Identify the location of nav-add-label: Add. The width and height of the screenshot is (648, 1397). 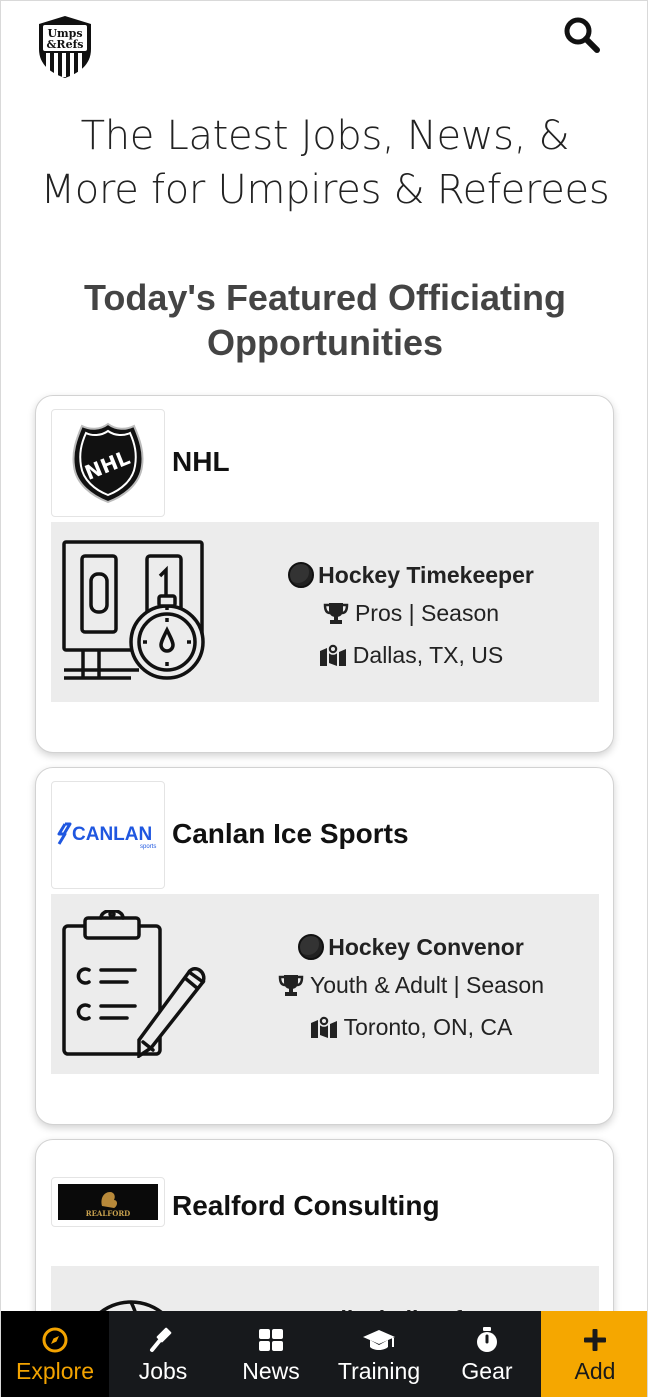
(595, 1370).